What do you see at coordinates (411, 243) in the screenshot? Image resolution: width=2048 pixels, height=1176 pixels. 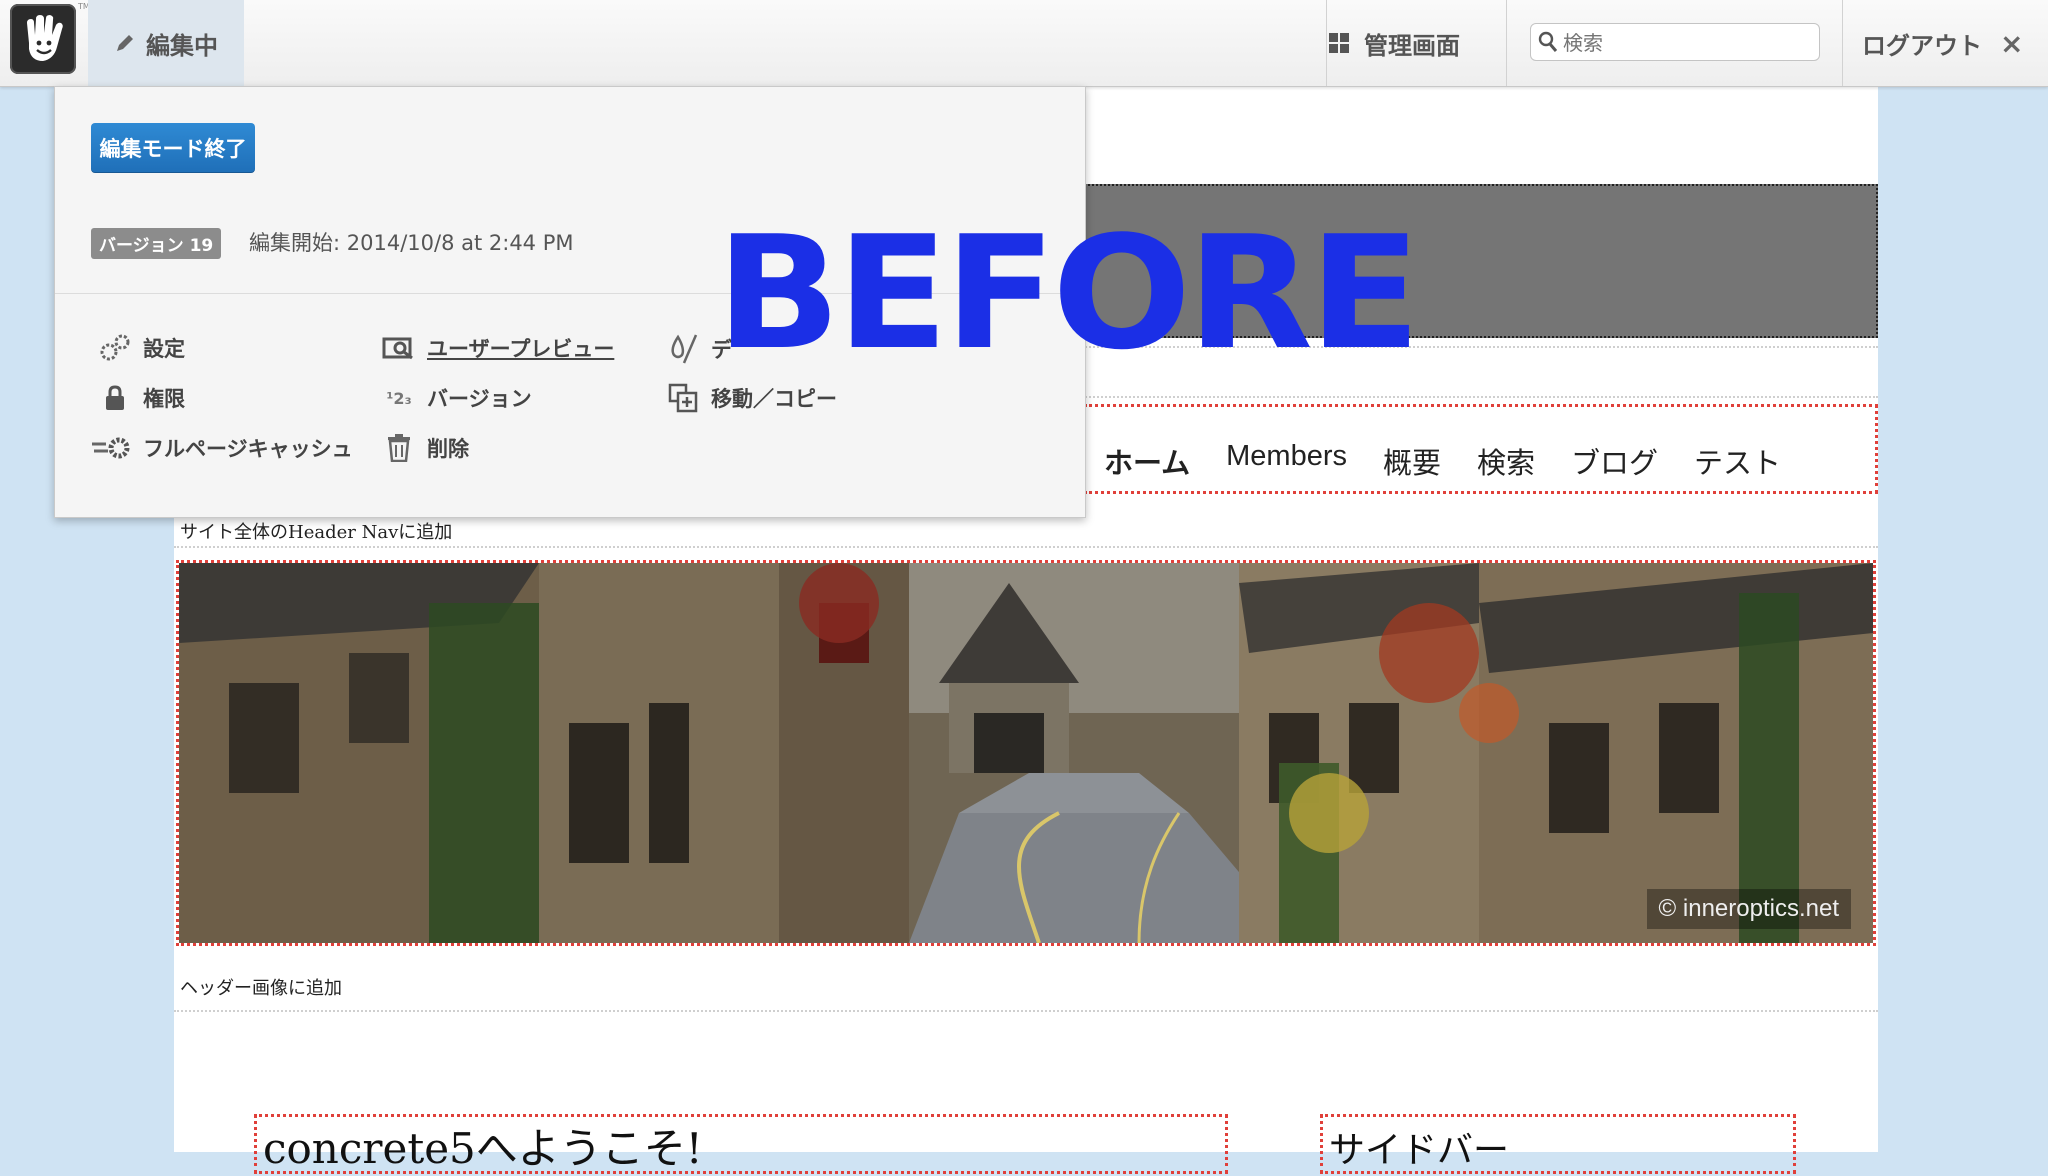 I see `version-info: 編集開始: 2014/10/8 at 2:44 PM` at bounding box center [411, 243].